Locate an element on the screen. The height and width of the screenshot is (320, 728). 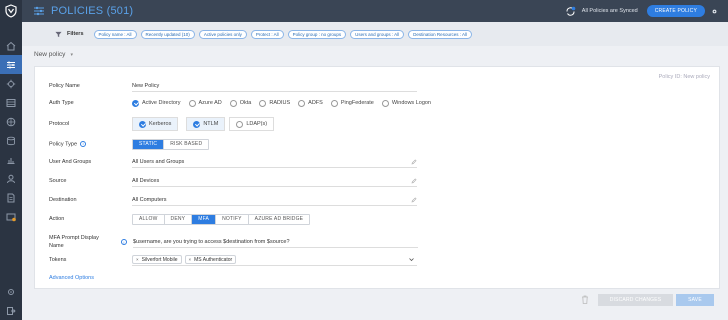
action-azure-ad-bridge: AZURE AD BRIDGE is located at coordinates (279, 219).